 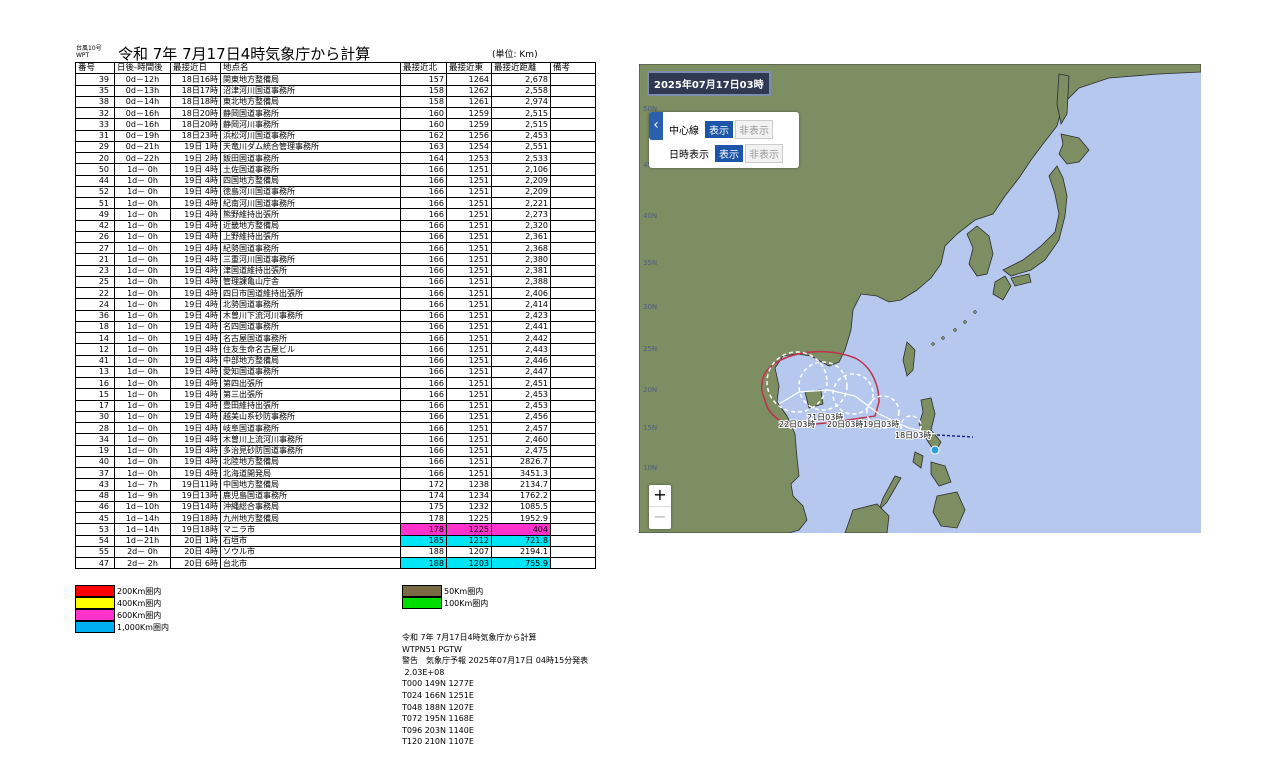 I want to click on col-header-elapsed: 日後-時間後, so click(x=142, y=68).